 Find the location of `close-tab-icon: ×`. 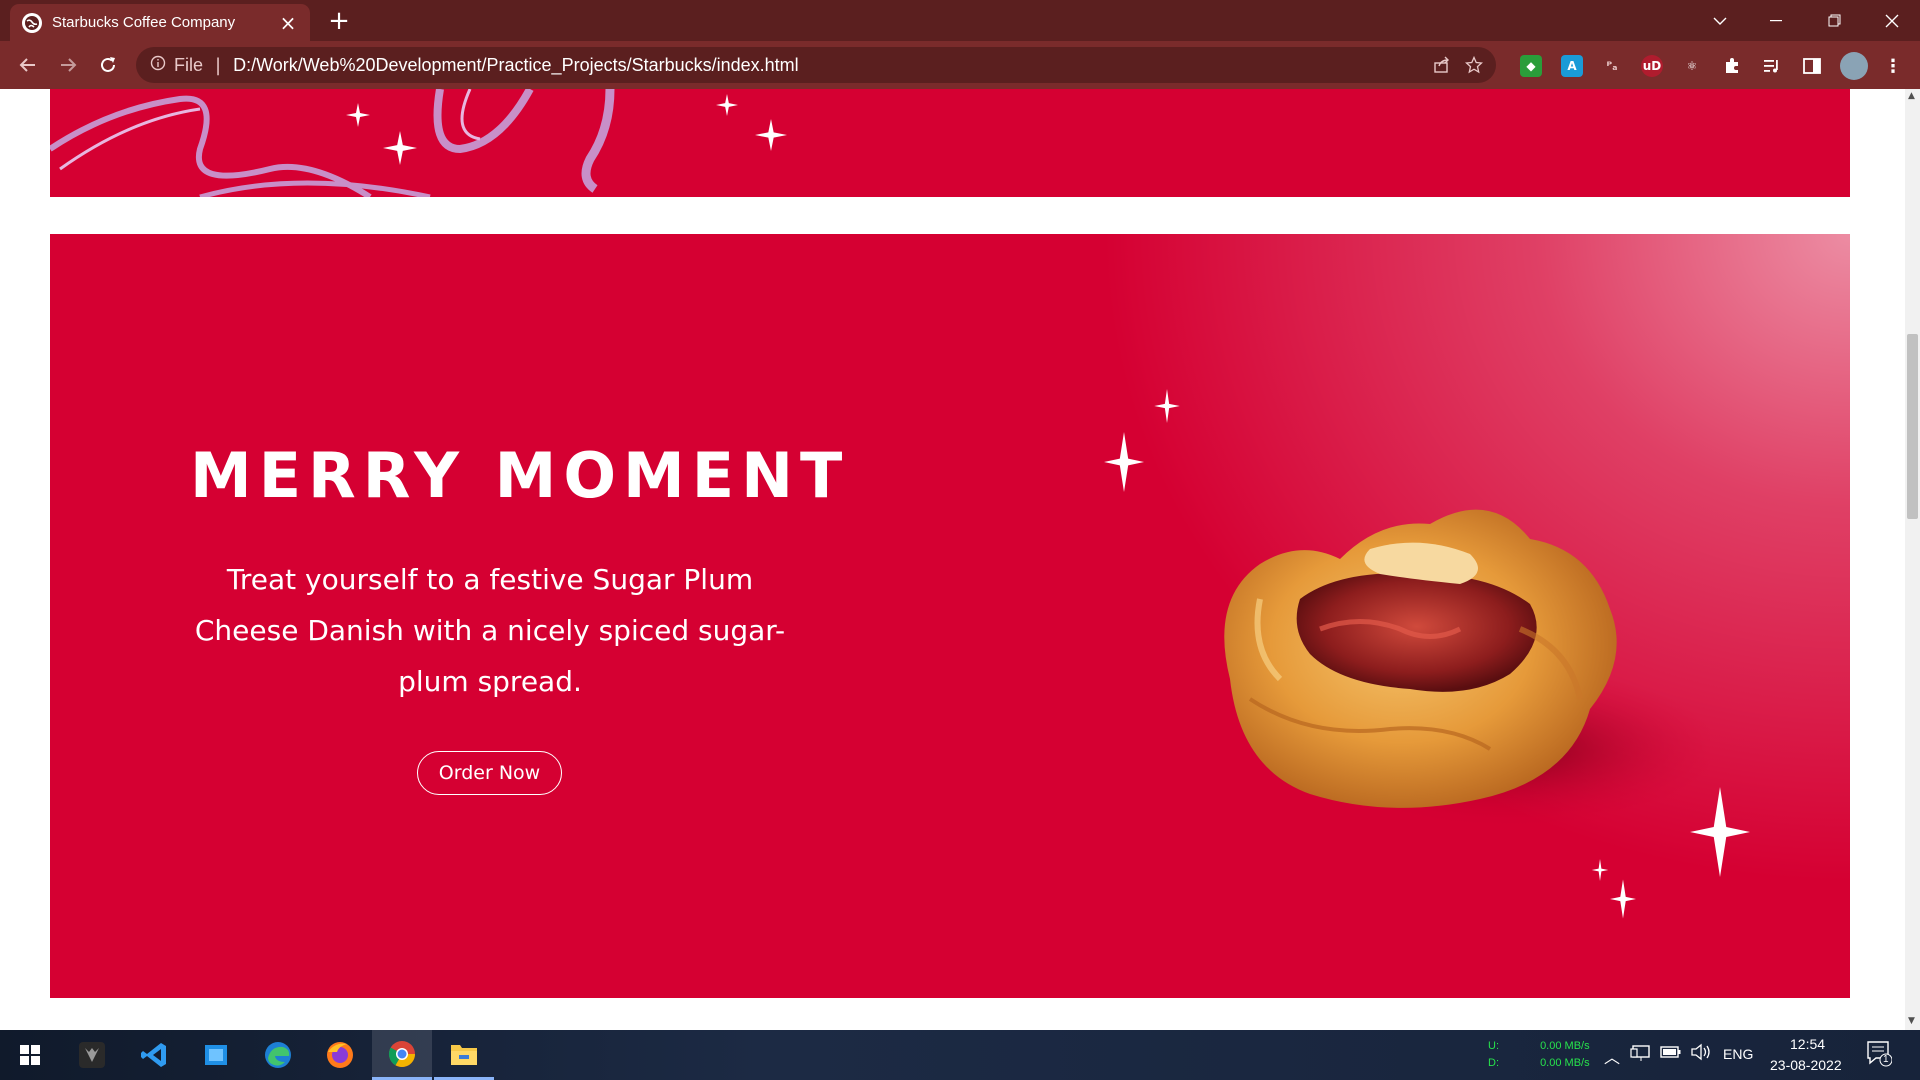

close-tab-icon: × is located at coordinates (288, 23).